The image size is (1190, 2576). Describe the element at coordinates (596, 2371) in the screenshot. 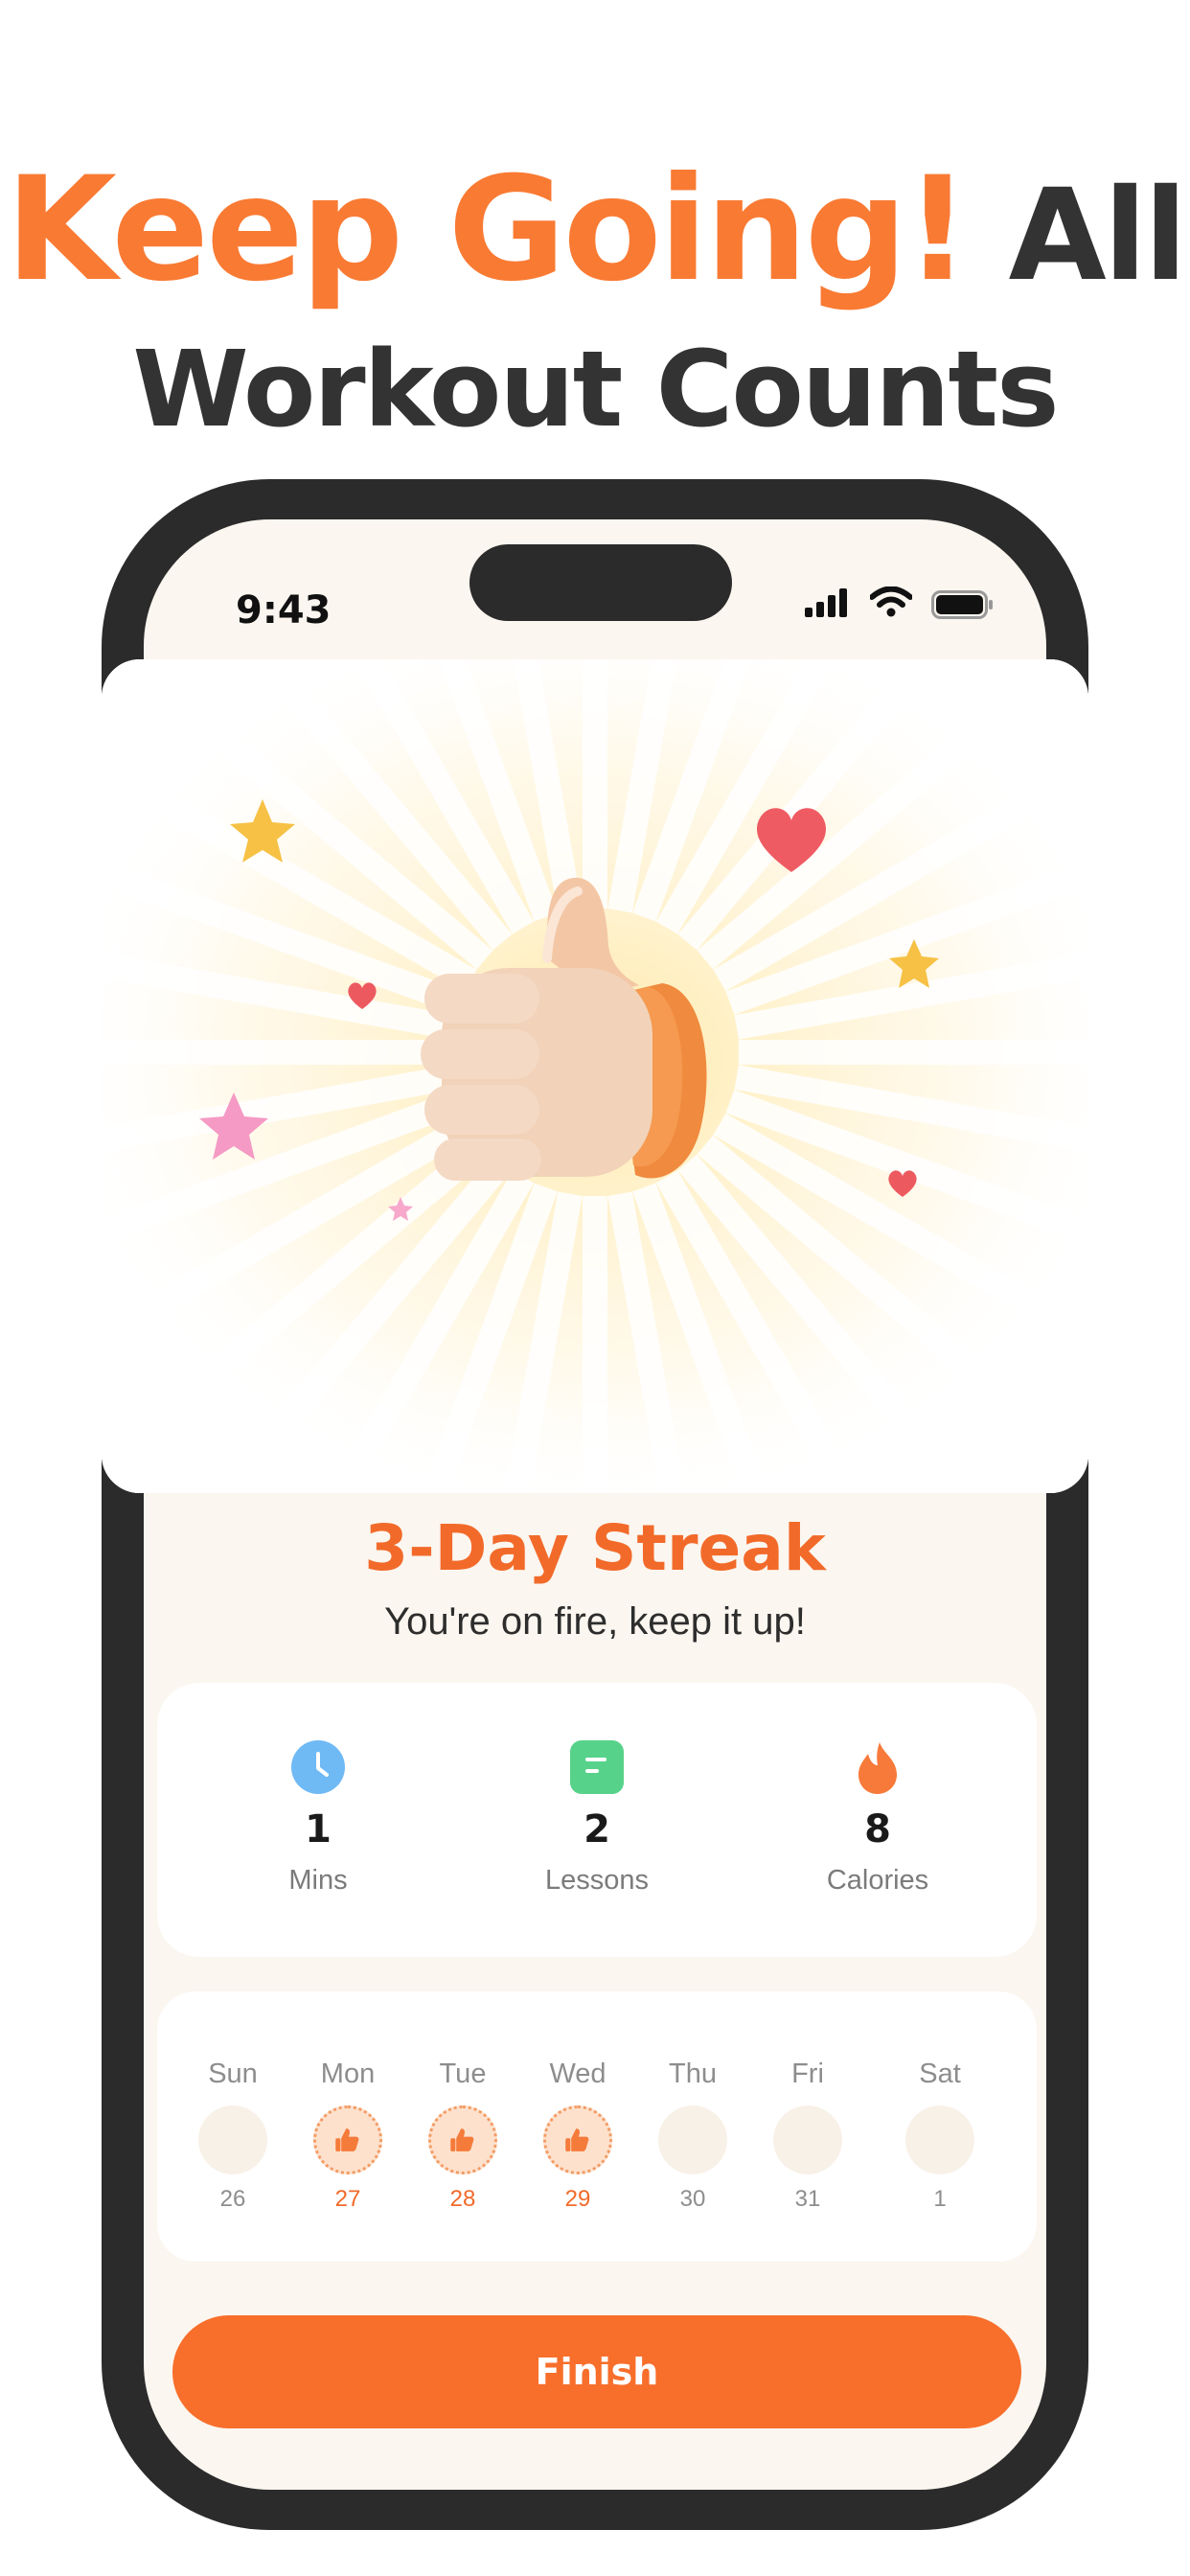

I see `finish-button: Finish` at that location.